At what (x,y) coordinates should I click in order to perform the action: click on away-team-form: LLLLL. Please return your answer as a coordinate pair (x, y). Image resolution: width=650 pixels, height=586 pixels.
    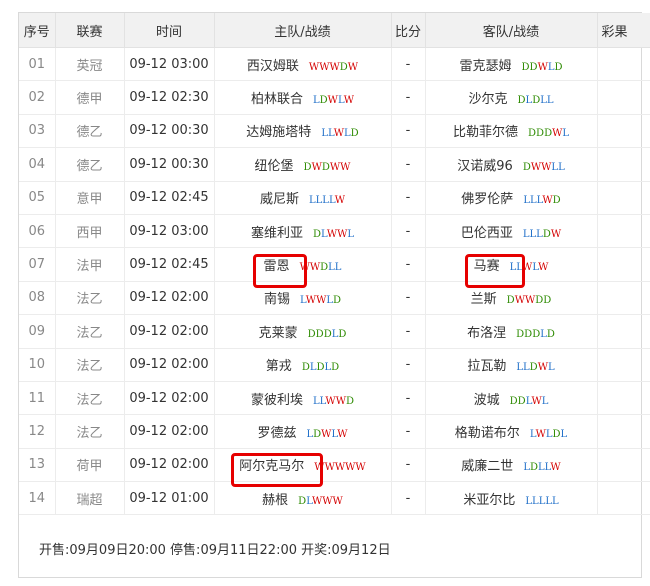
    Looking at the image, I should click on (542, 501).